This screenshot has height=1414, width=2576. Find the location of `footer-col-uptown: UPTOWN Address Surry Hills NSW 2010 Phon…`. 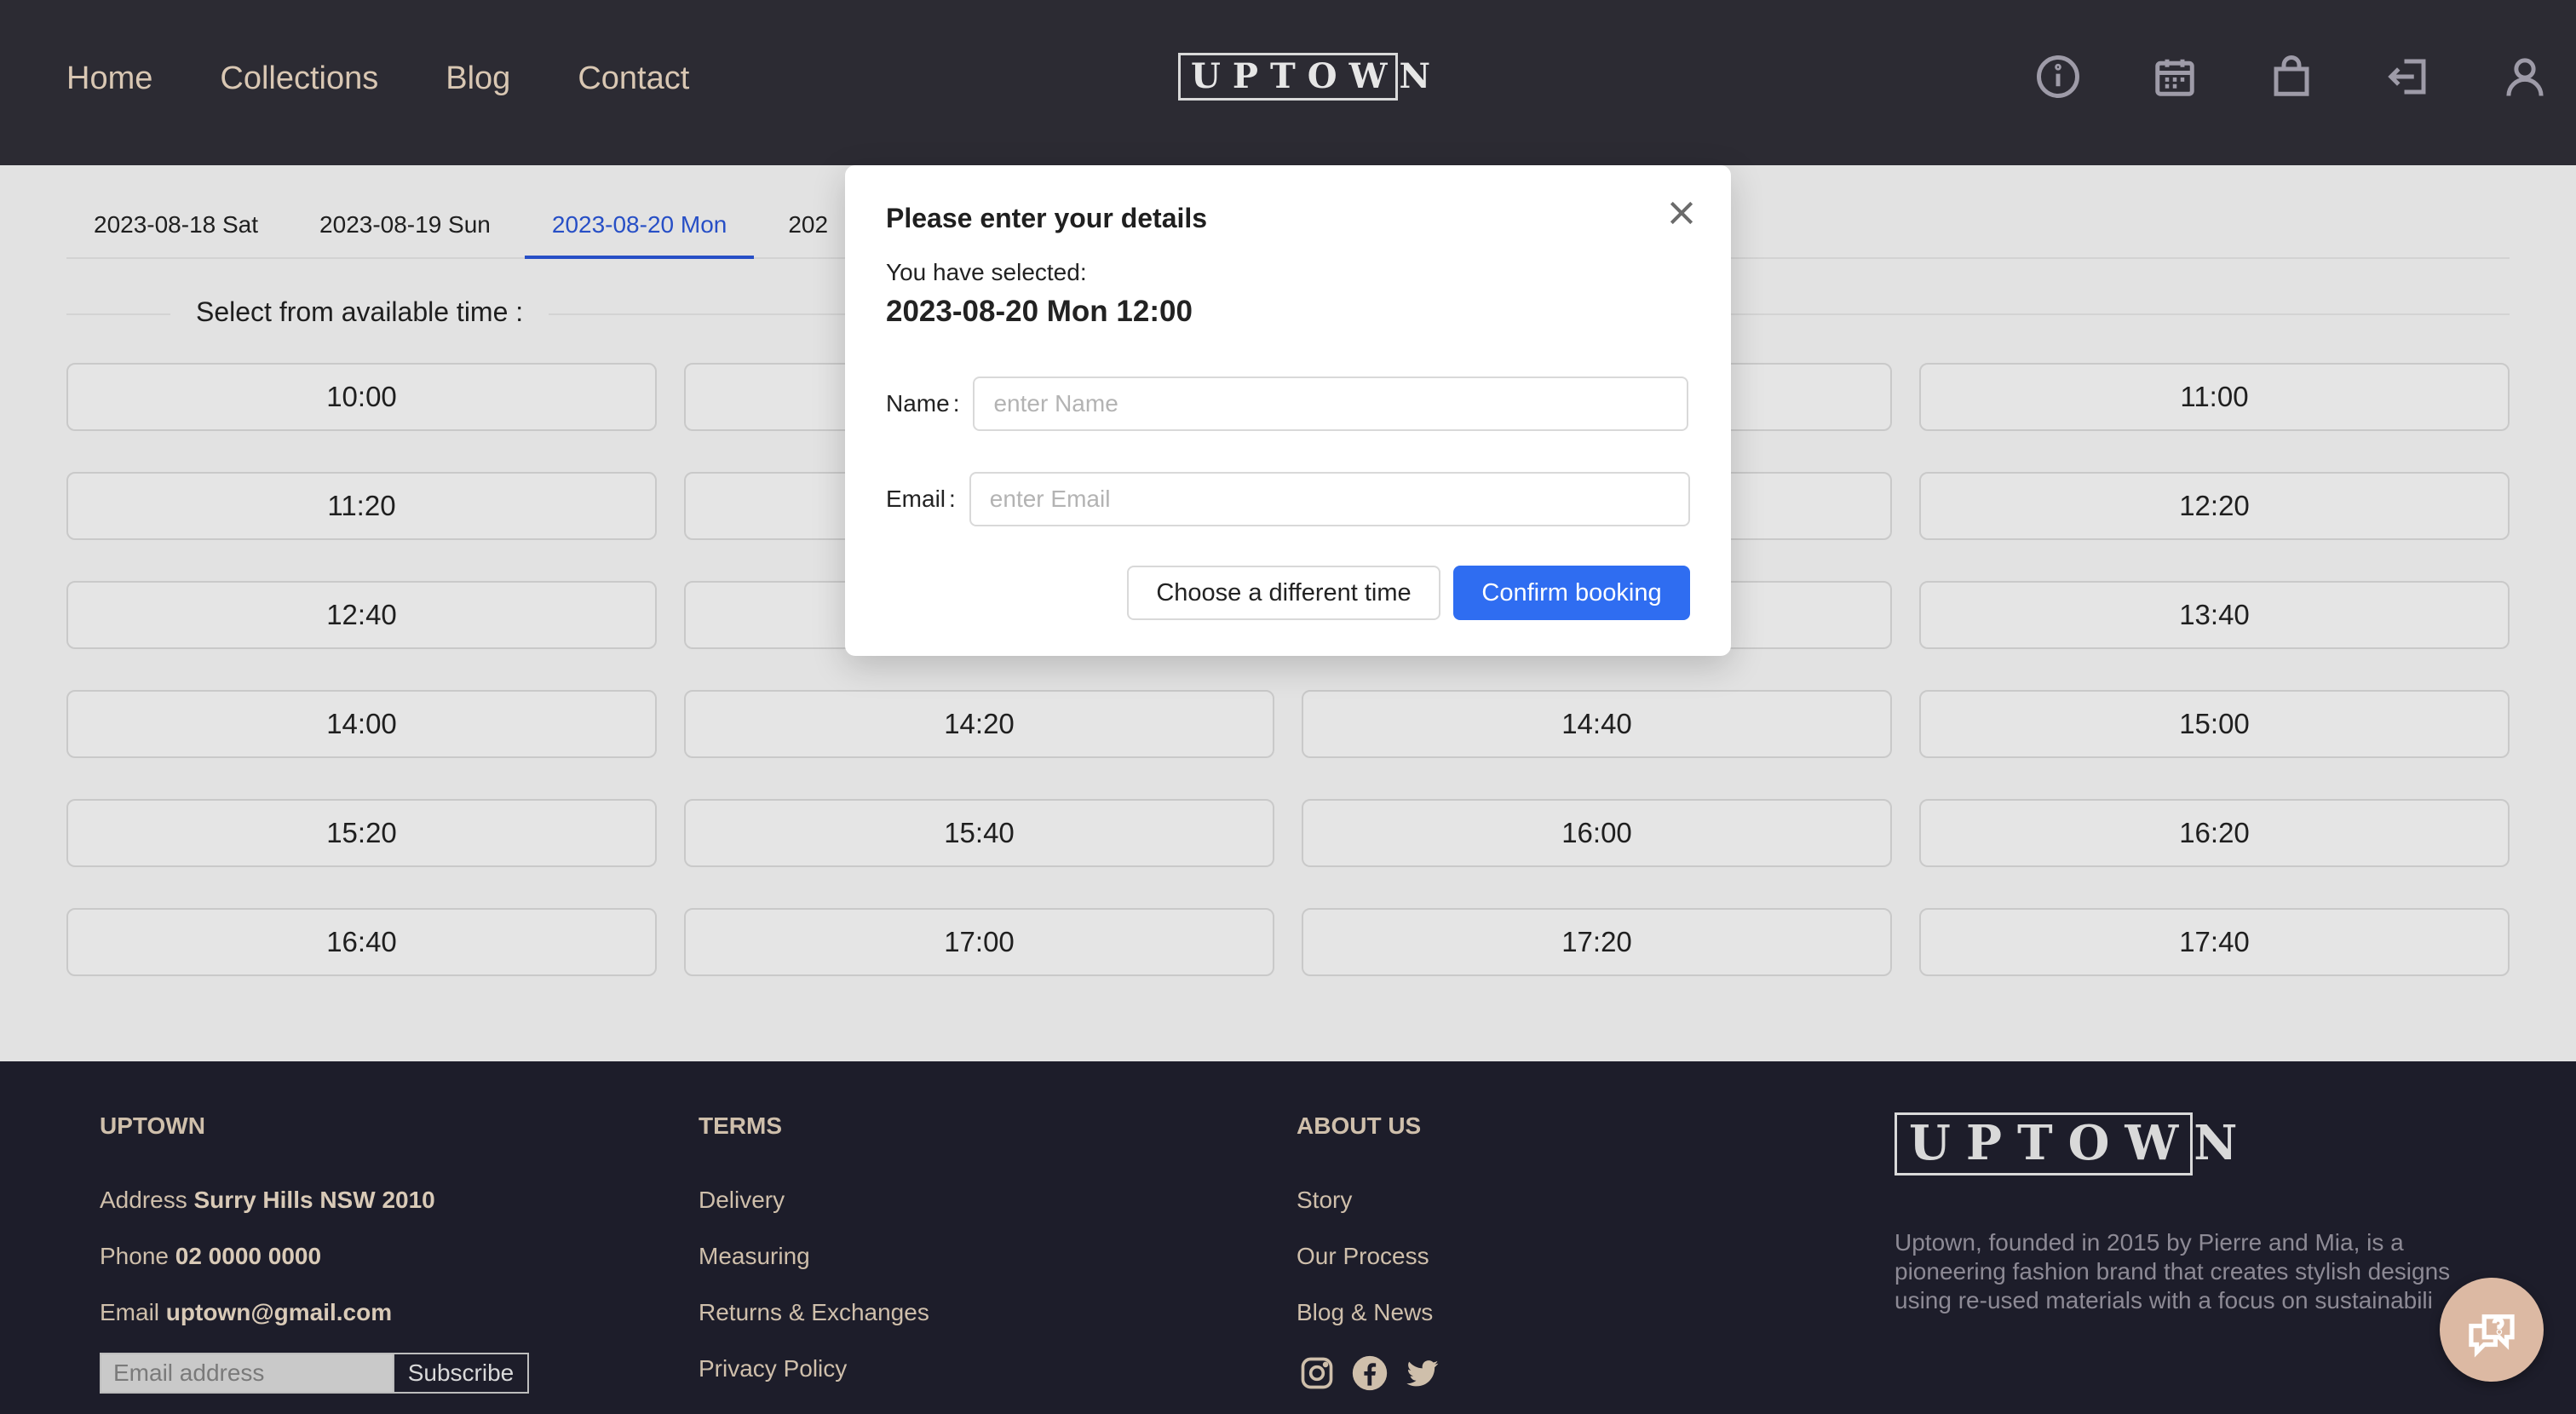

footer-col-uptown: UPTOWN Address Surry Hills NSW 2010 Phon… is located at coordinates (314, 1253).